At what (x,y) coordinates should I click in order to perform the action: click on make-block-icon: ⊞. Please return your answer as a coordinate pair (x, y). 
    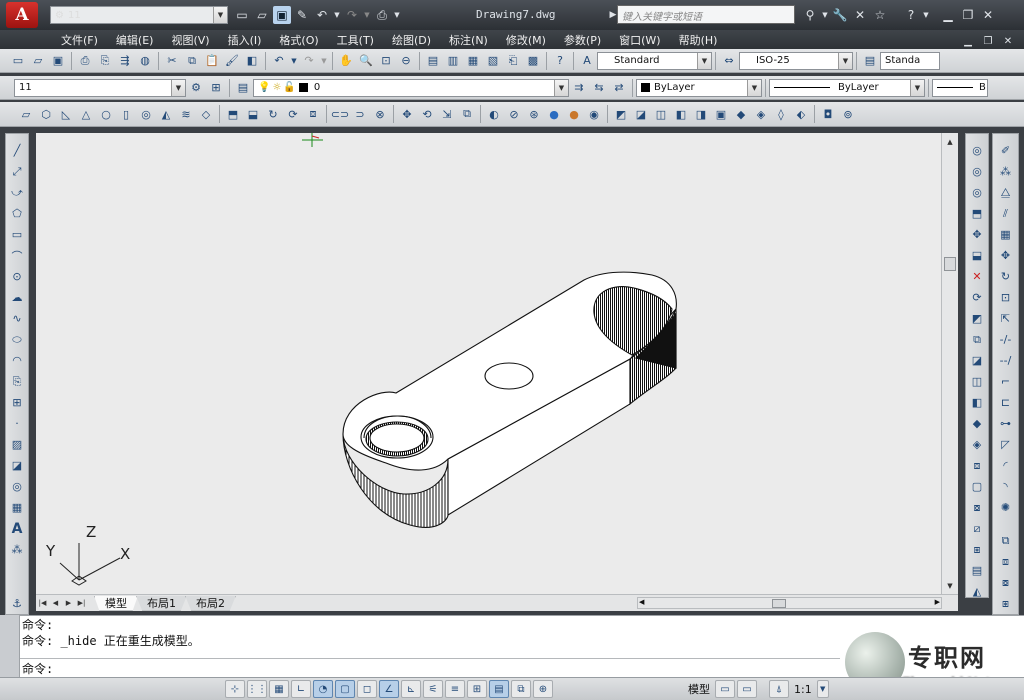
    Looking at the image, I should click on (17, 402).